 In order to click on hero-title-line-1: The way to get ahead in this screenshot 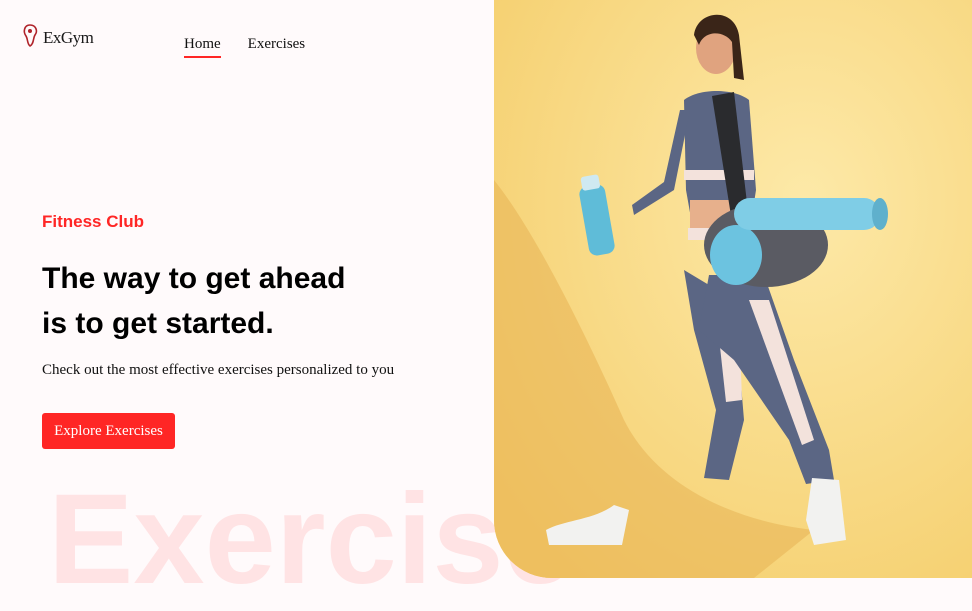, I will do `click(194, 278)`.